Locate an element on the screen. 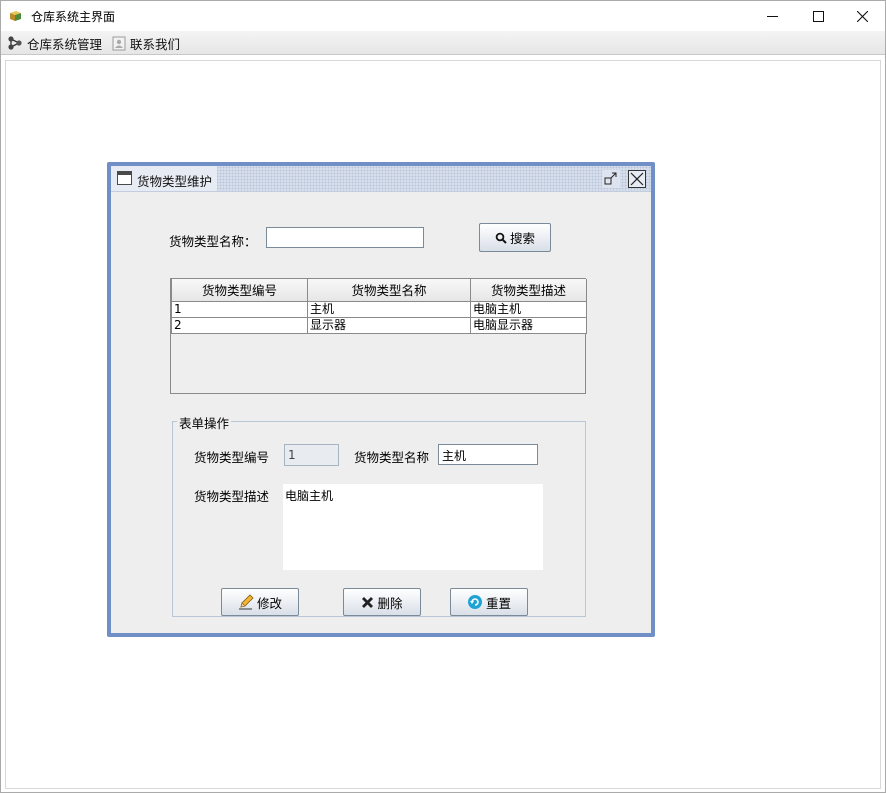  restore-button is located at coordinates (611, 179).